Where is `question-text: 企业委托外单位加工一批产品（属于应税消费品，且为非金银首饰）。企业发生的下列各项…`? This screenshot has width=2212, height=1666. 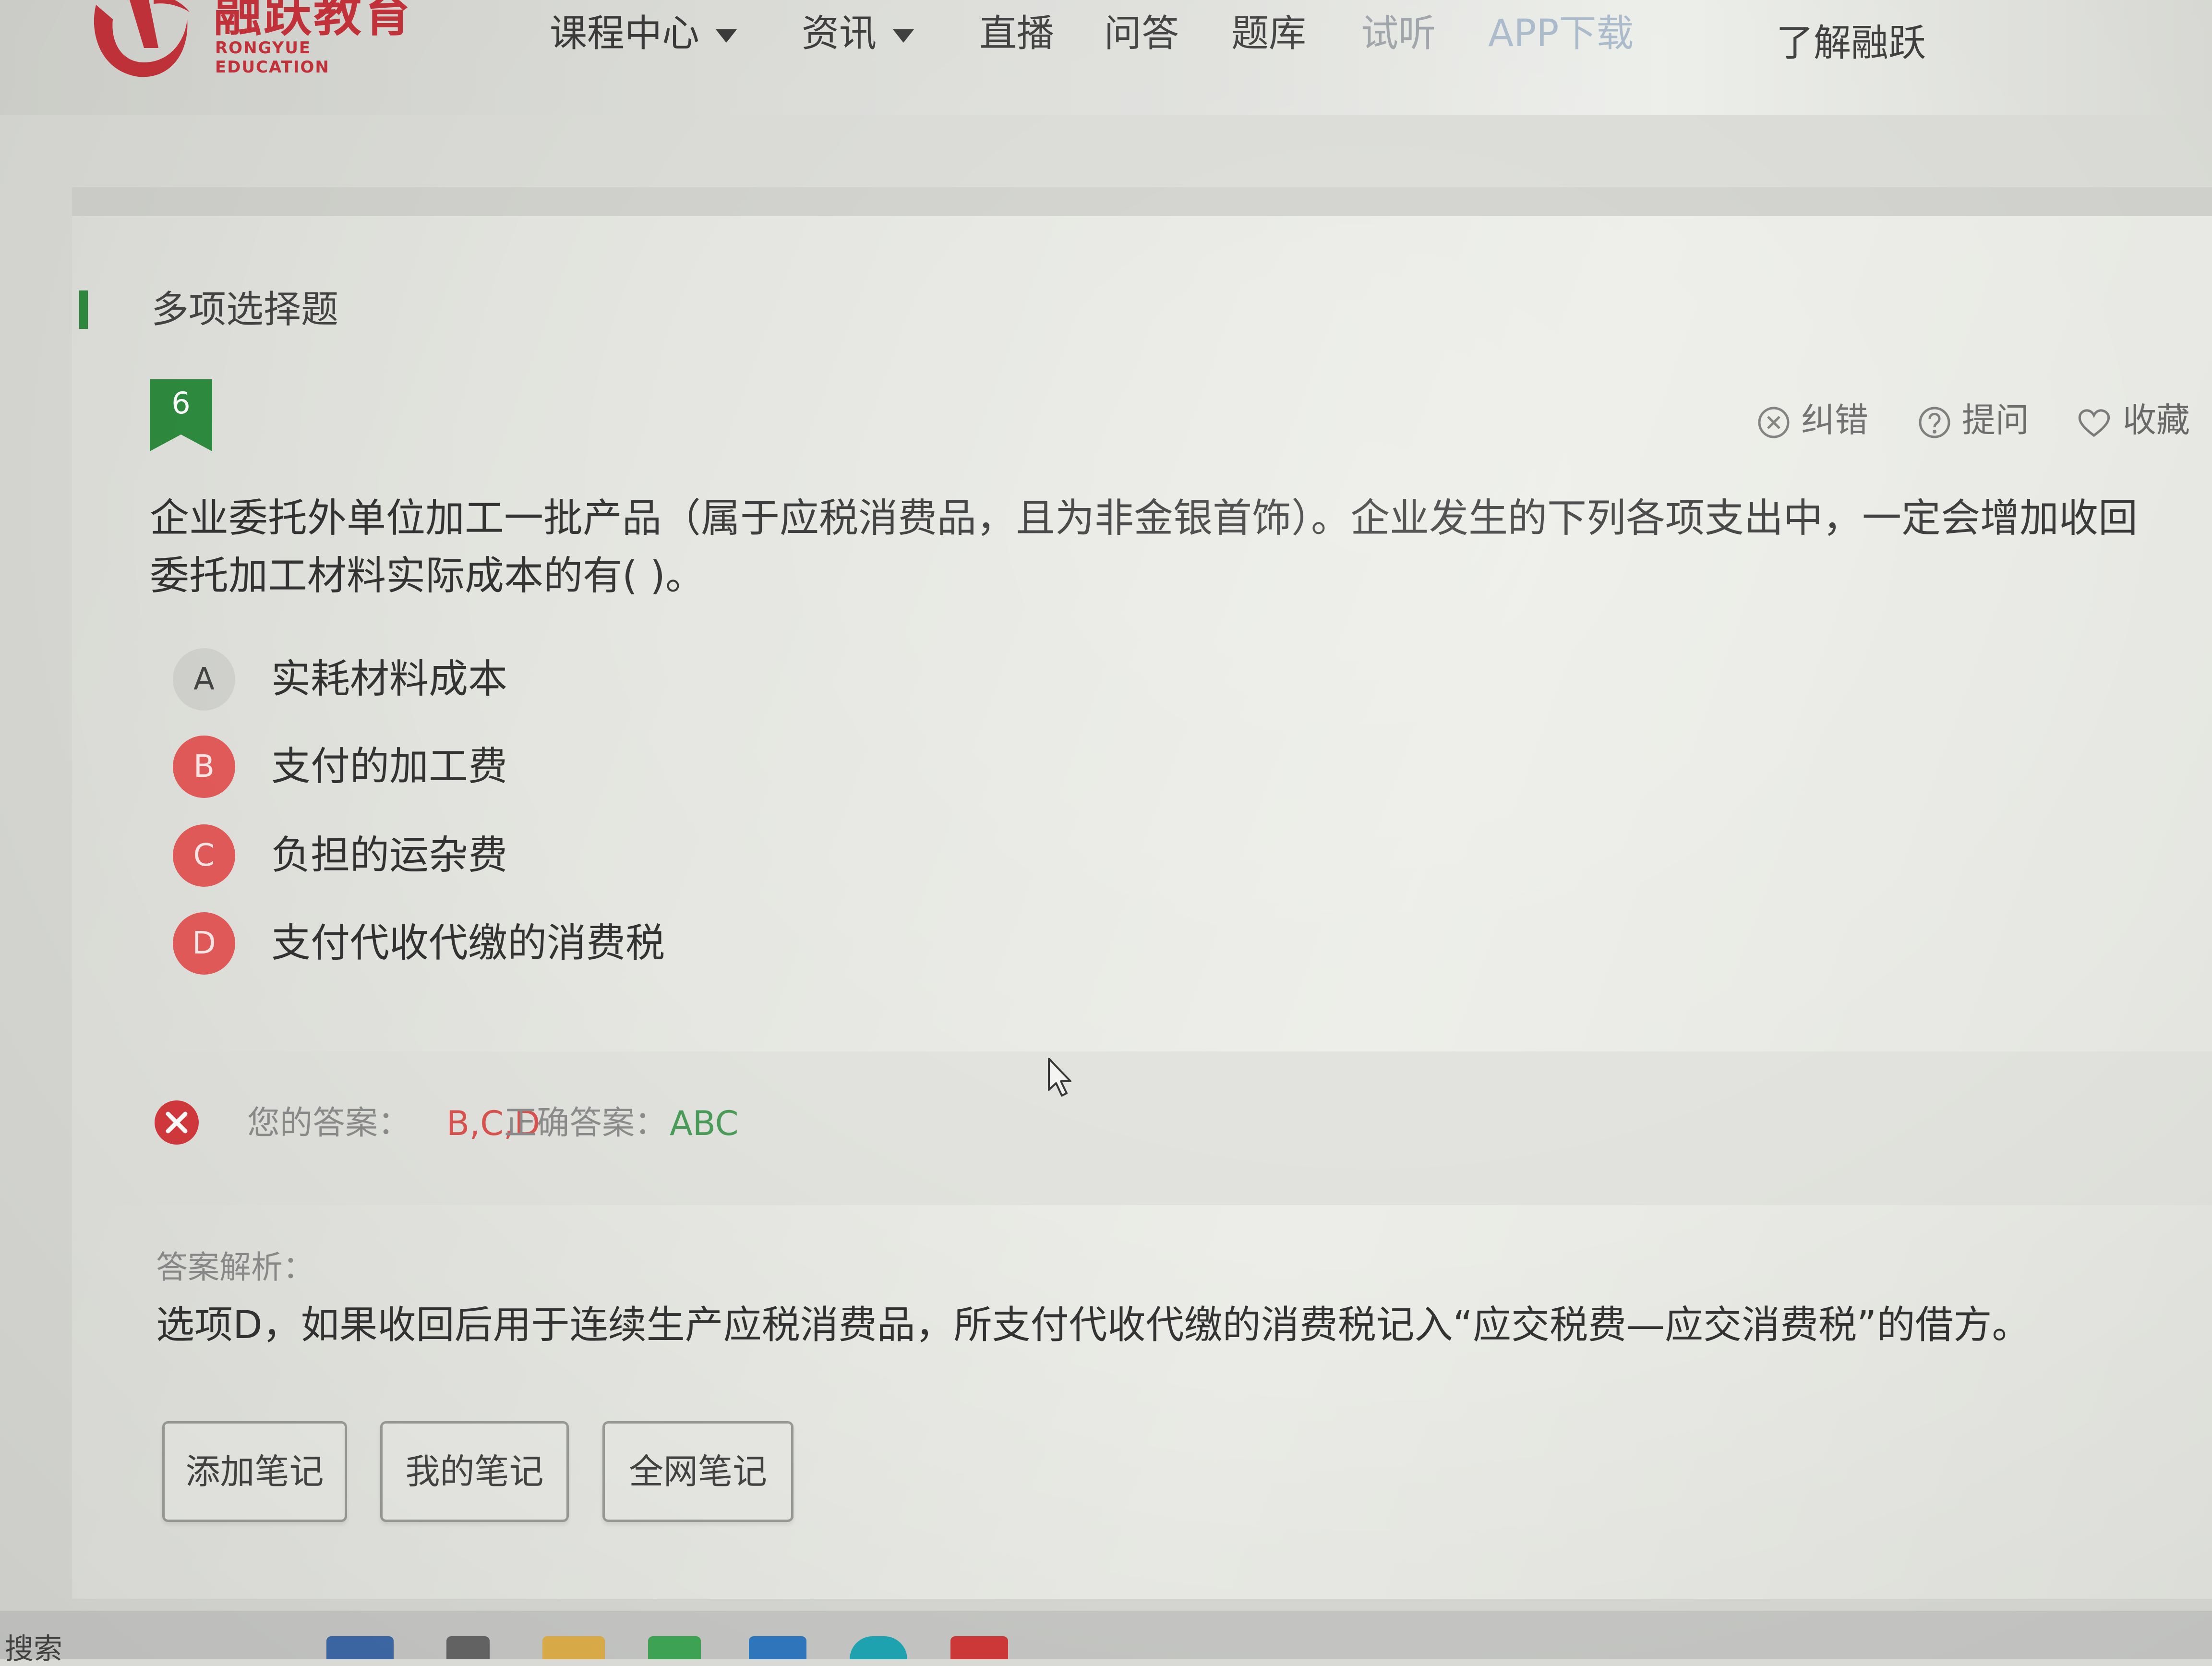
question-text: 企业委托外单位加工一批产品（属于应税消费品，且为非金银首饰）。企业发生的下列各项… is located at coordinates (1144, 547).